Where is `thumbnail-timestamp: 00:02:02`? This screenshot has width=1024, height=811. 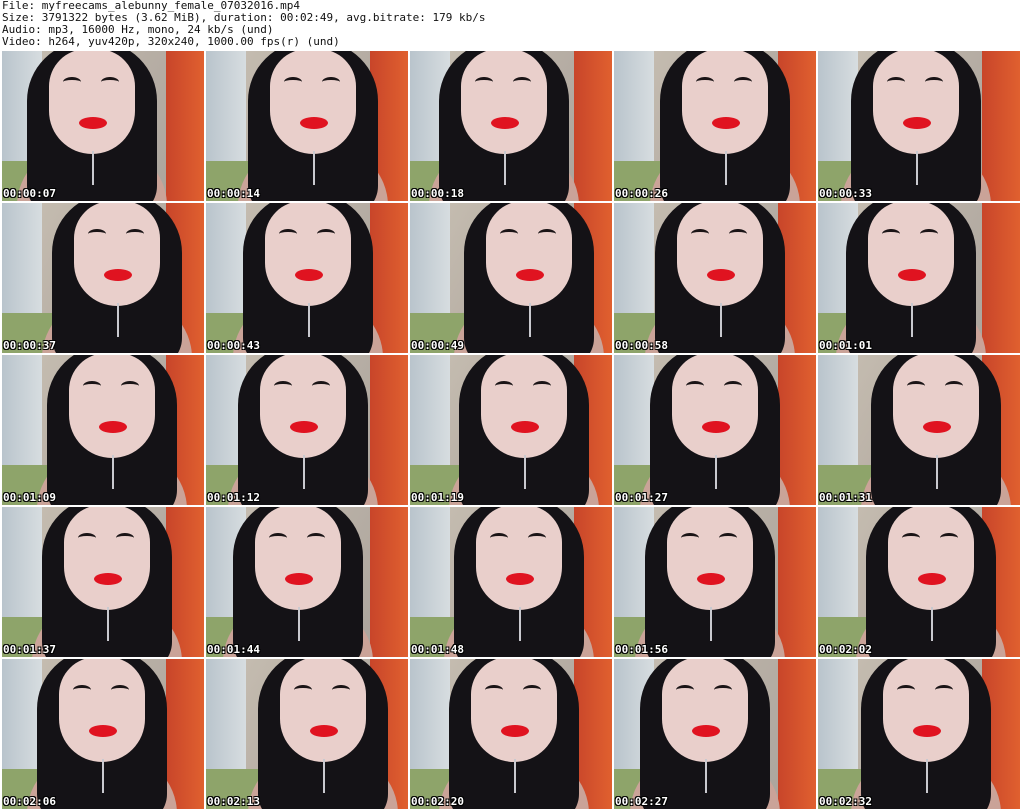 thumbnail-timestamp: 00:02:02 is located at coordinates (845, 649).